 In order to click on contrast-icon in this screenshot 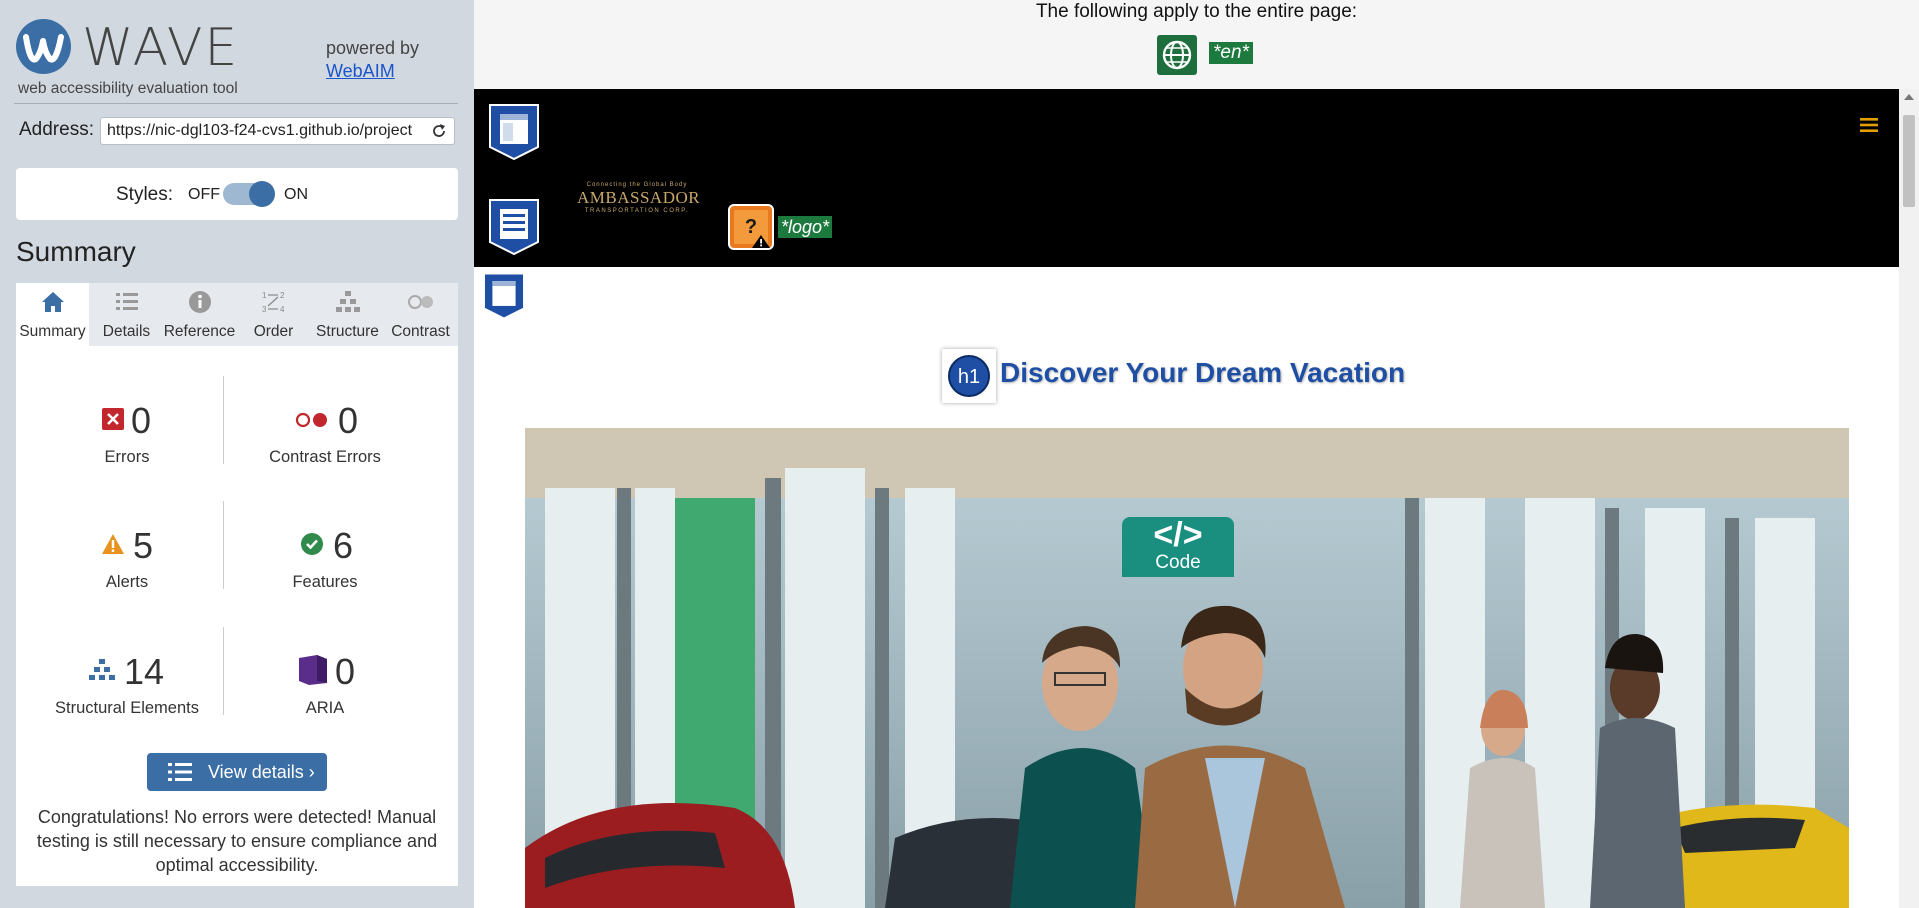, I will do `click(420, 302)`.